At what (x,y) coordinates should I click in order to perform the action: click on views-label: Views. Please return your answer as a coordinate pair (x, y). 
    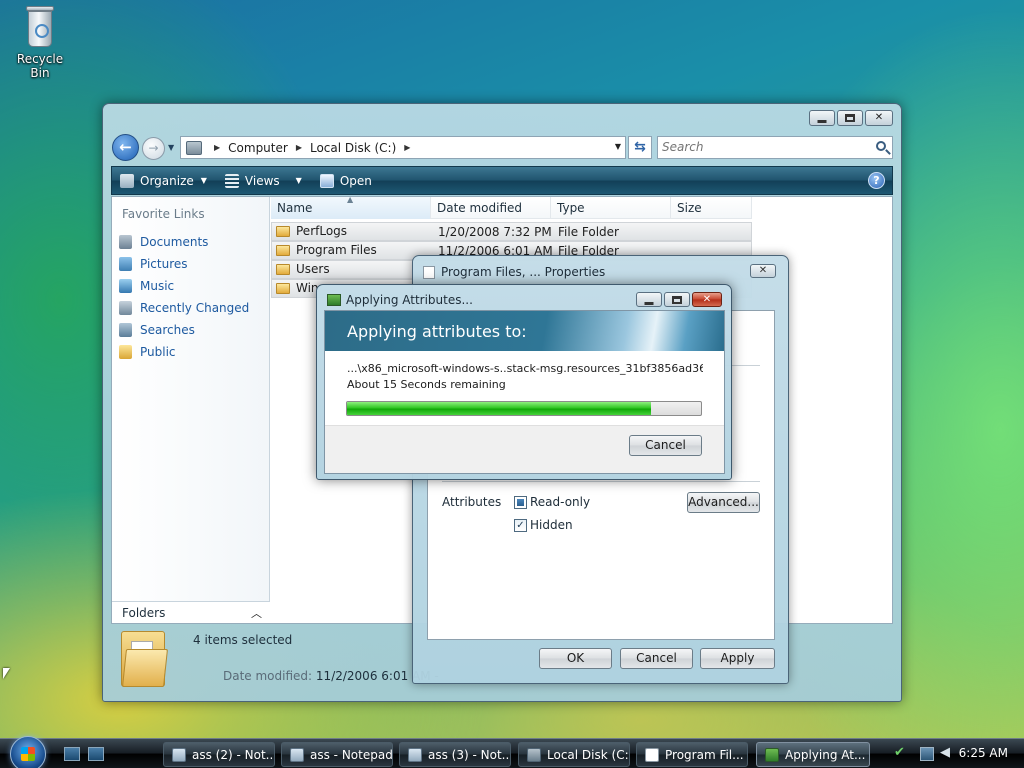
    Looking at the image, I should click on (262, 180).